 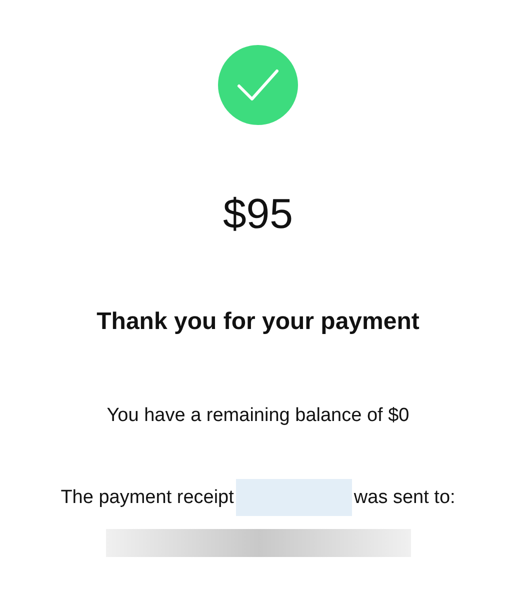 What do you see at coordinates (258, 85) in the screenshot?
I see `check-icon` at bounding box center [258, 85].